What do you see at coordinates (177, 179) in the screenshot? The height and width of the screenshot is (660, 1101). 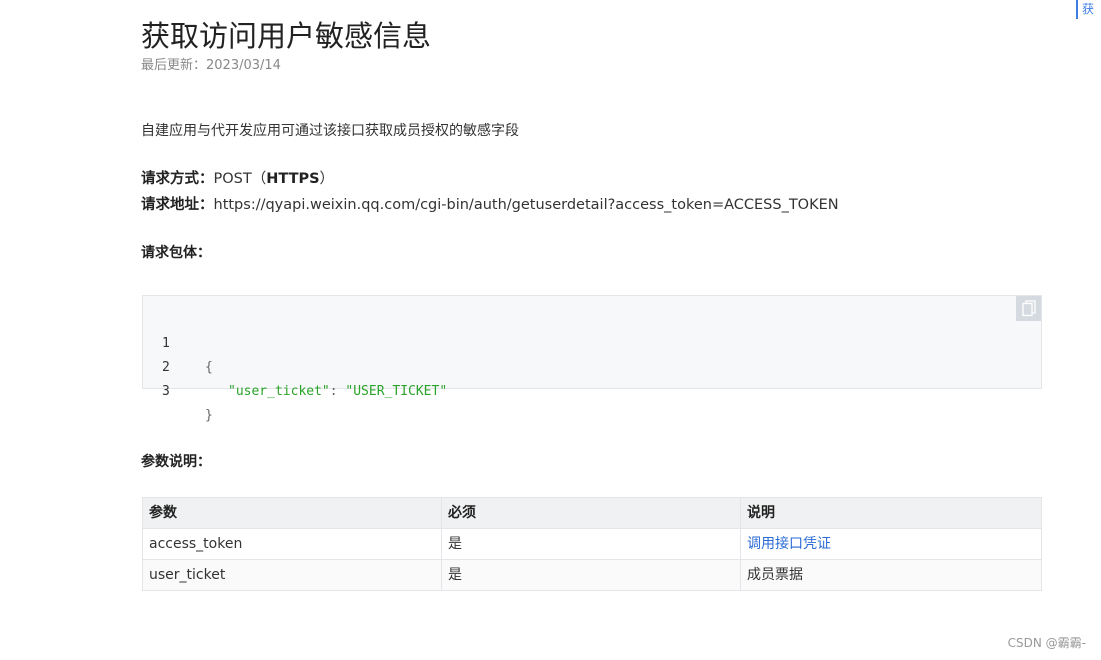 I see `request-method-label: 请求方式：` at bounding box center [177, 179].